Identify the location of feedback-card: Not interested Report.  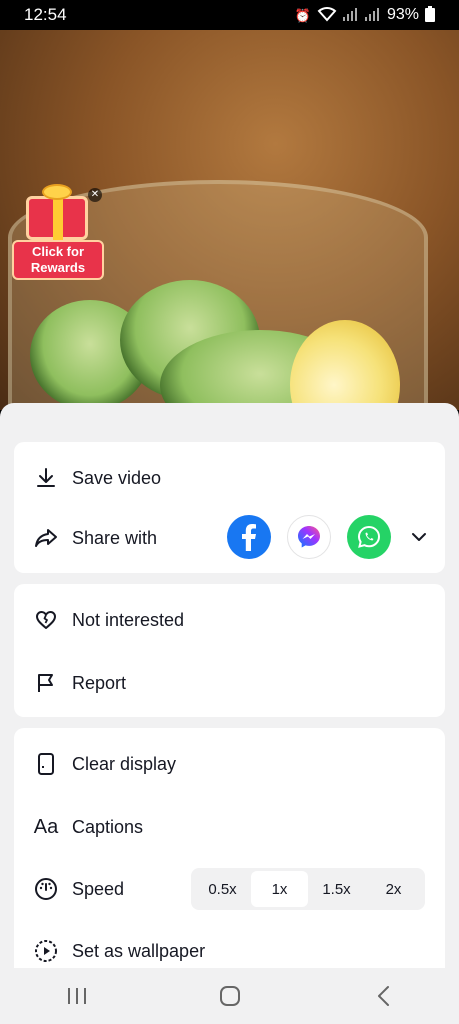
(229, 650).